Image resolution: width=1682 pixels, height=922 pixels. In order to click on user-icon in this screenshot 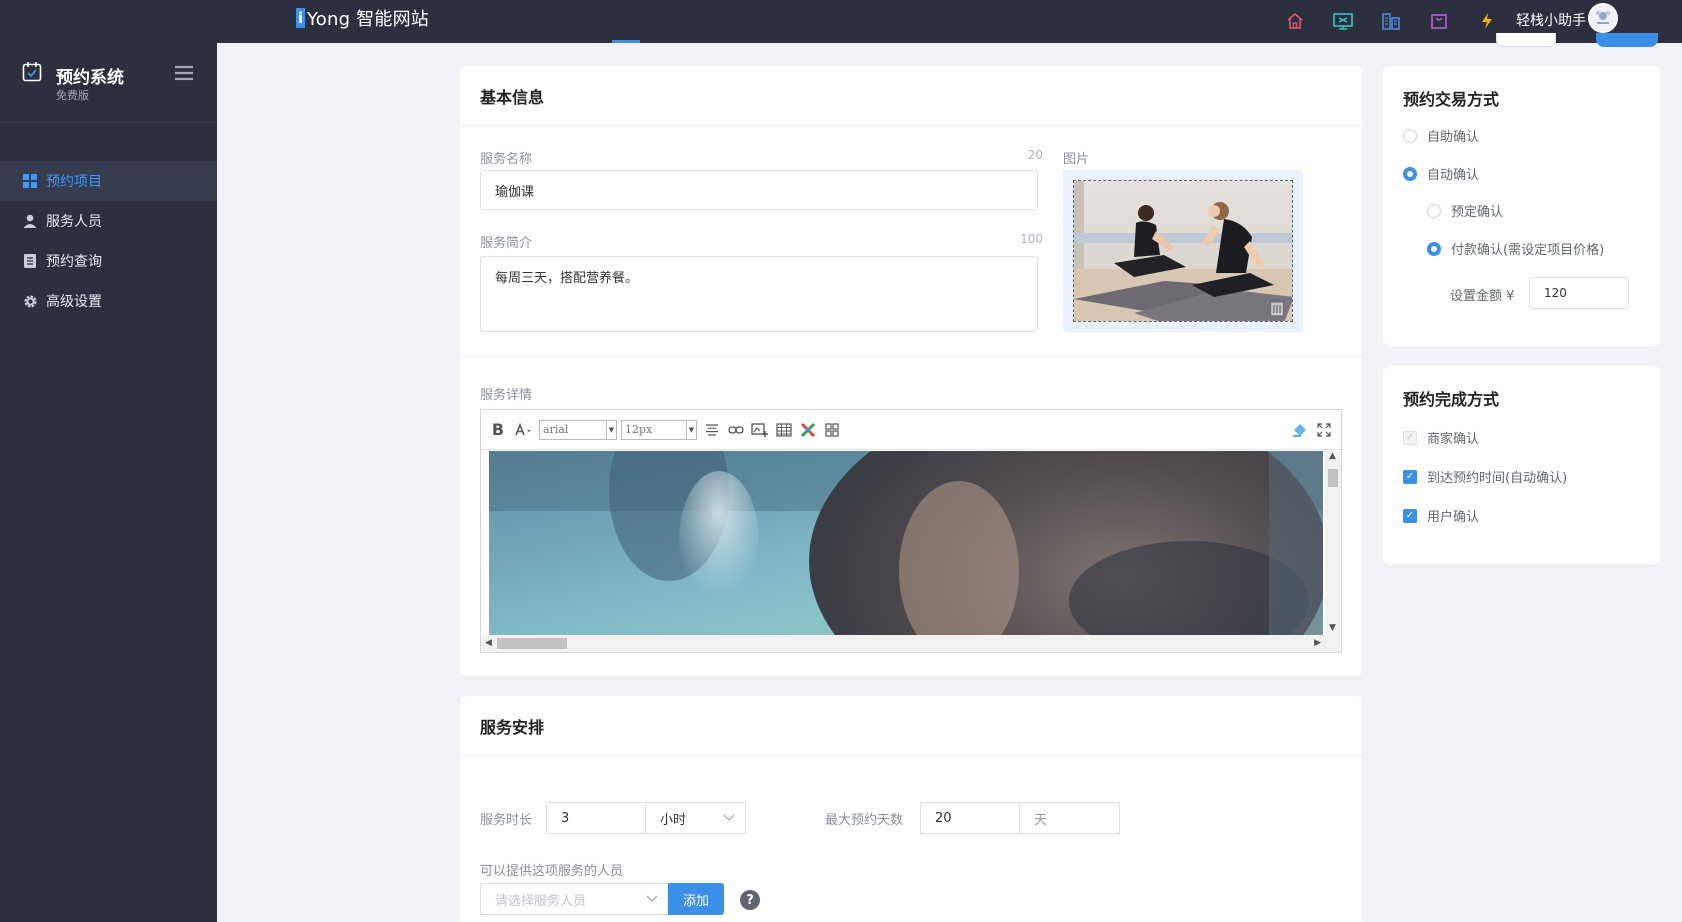, I will do `click(30, 221)`.